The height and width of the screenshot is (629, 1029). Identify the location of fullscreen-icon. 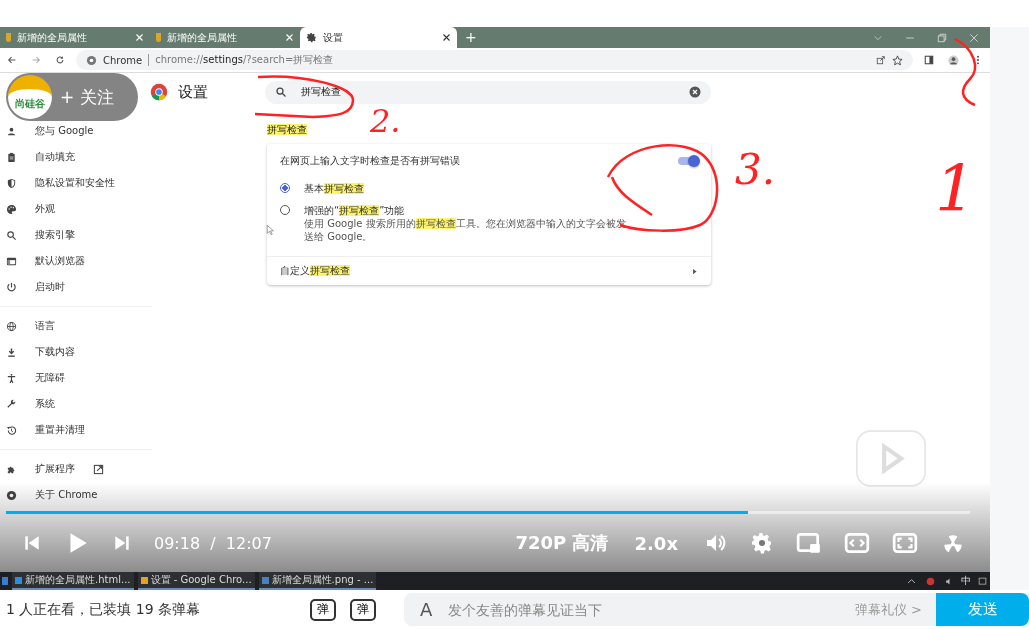
(905, 543).